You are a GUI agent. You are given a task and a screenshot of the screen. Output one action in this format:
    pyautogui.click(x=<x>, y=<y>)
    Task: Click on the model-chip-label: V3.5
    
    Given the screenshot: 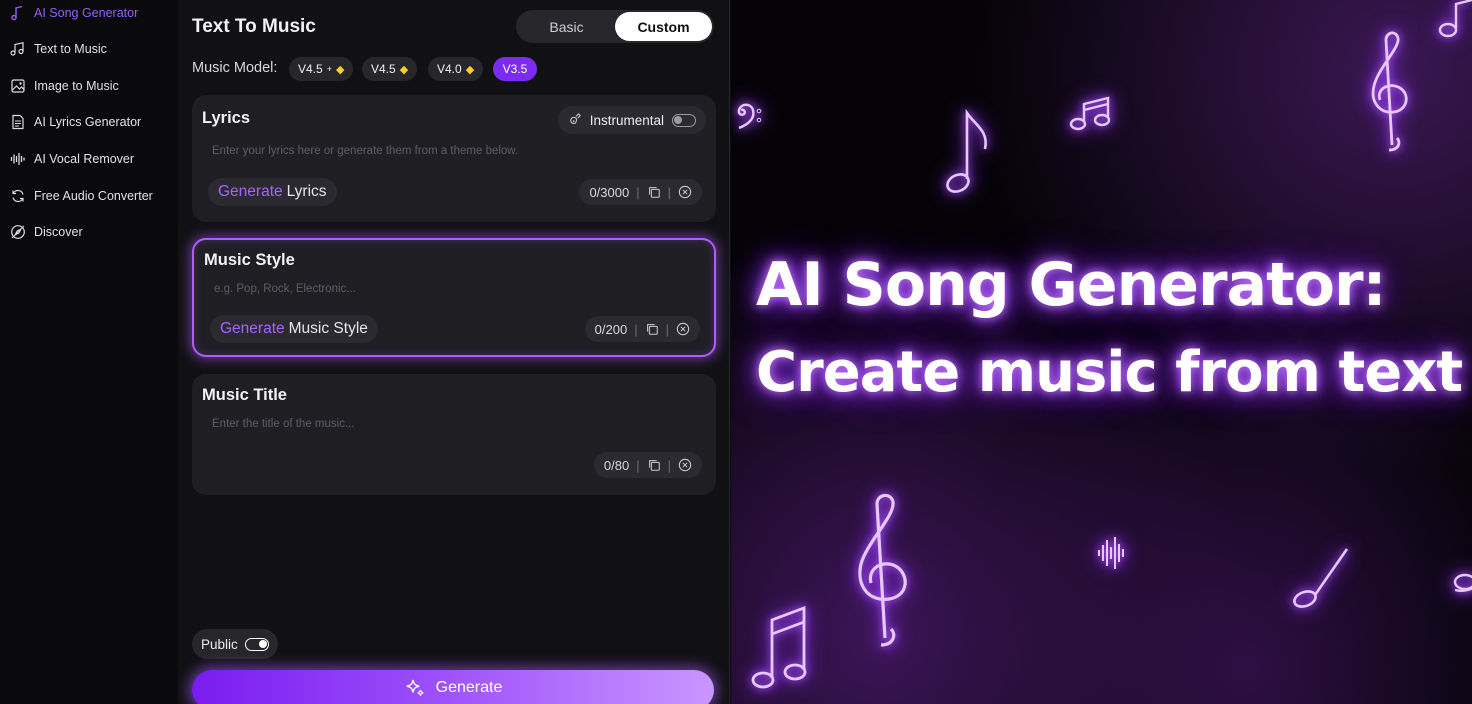 What is the action you would take?
    pyautogui.click(x=515, y=69)
    